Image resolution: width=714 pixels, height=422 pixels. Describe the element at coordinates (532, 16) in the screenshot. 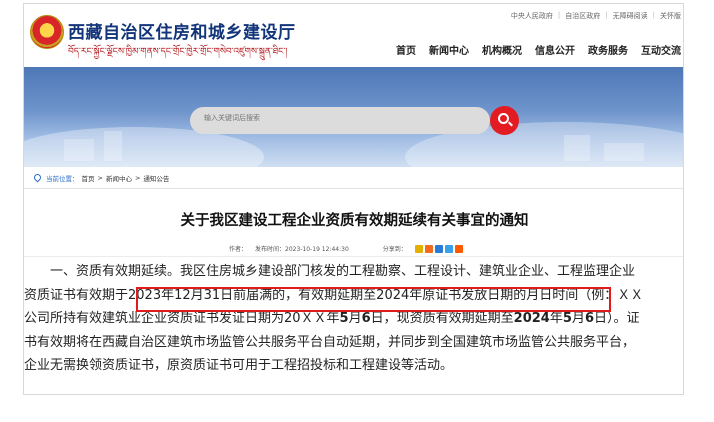

I see `link-central-gov: 中央人民政府` at that location.